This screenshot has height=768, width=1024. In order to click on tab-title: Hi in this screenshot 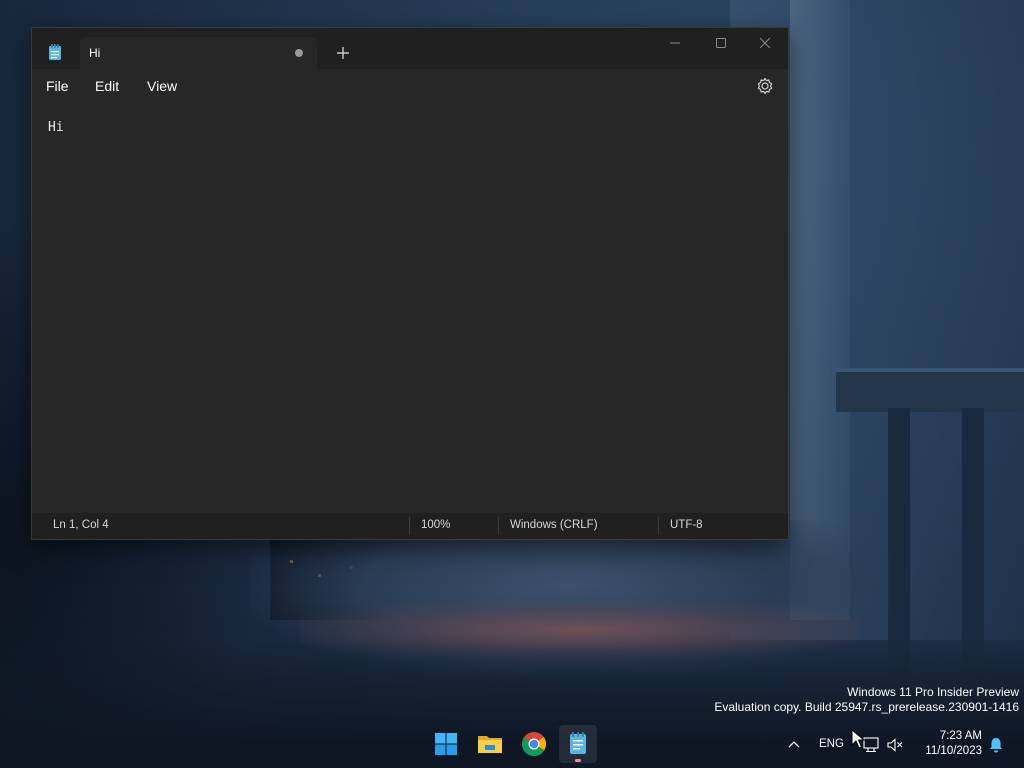, I will do `click(95, 53)`.